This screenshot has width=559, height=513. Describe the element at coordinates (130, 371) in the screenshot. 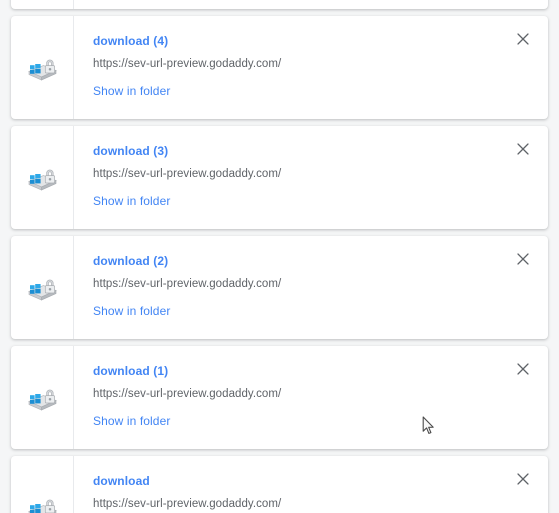

I see `download-file-name-link: download (1)` at that location.